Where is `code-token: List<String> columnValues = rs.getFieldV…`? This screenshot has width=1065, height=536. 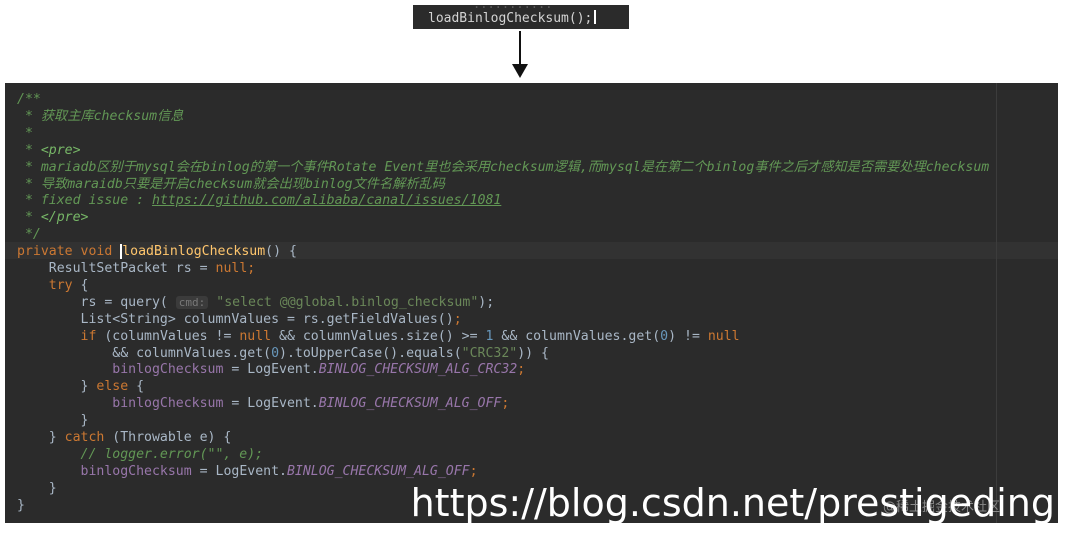
code-token: List<String> columnValues = rs.getFieldV… is located at coordinates (235, 319).